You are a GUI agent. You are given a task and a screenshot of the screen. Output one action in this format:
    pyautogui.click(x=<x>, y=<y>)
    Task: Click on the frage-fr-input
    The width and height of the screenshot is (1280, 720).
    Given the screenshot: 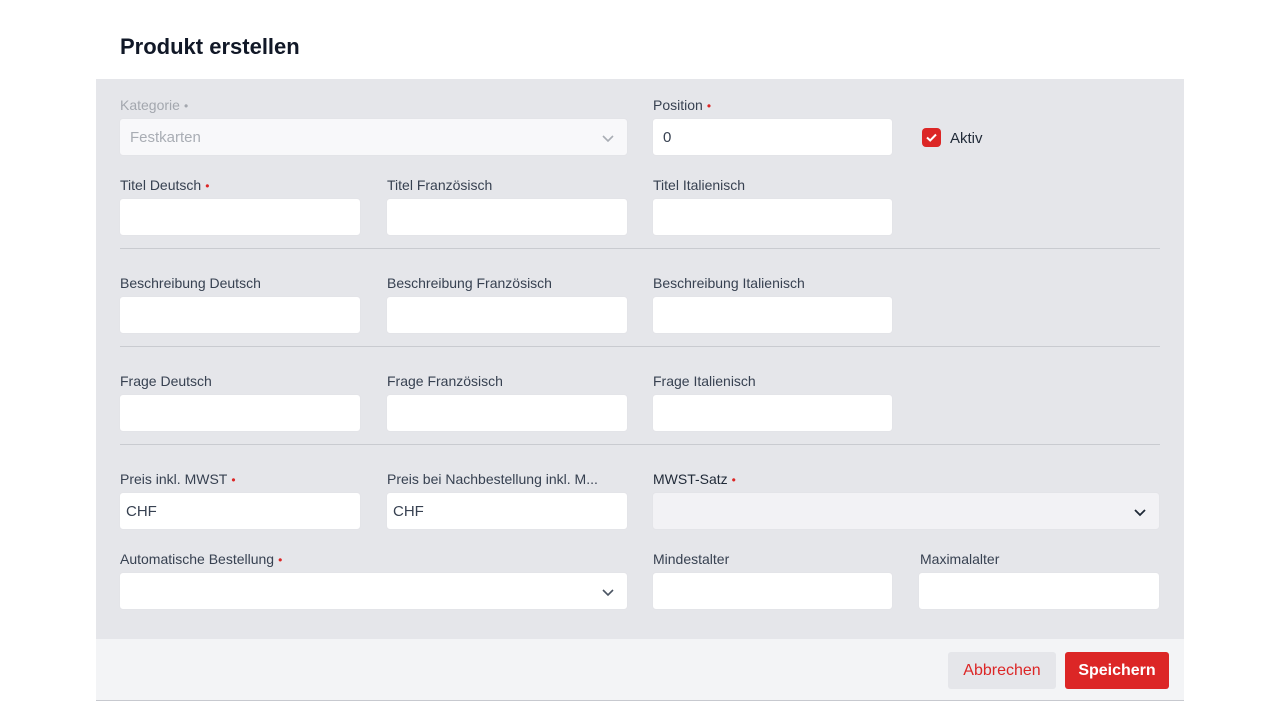 What is the action you would take?
    pyautogui.click(x=507, y=413)
    